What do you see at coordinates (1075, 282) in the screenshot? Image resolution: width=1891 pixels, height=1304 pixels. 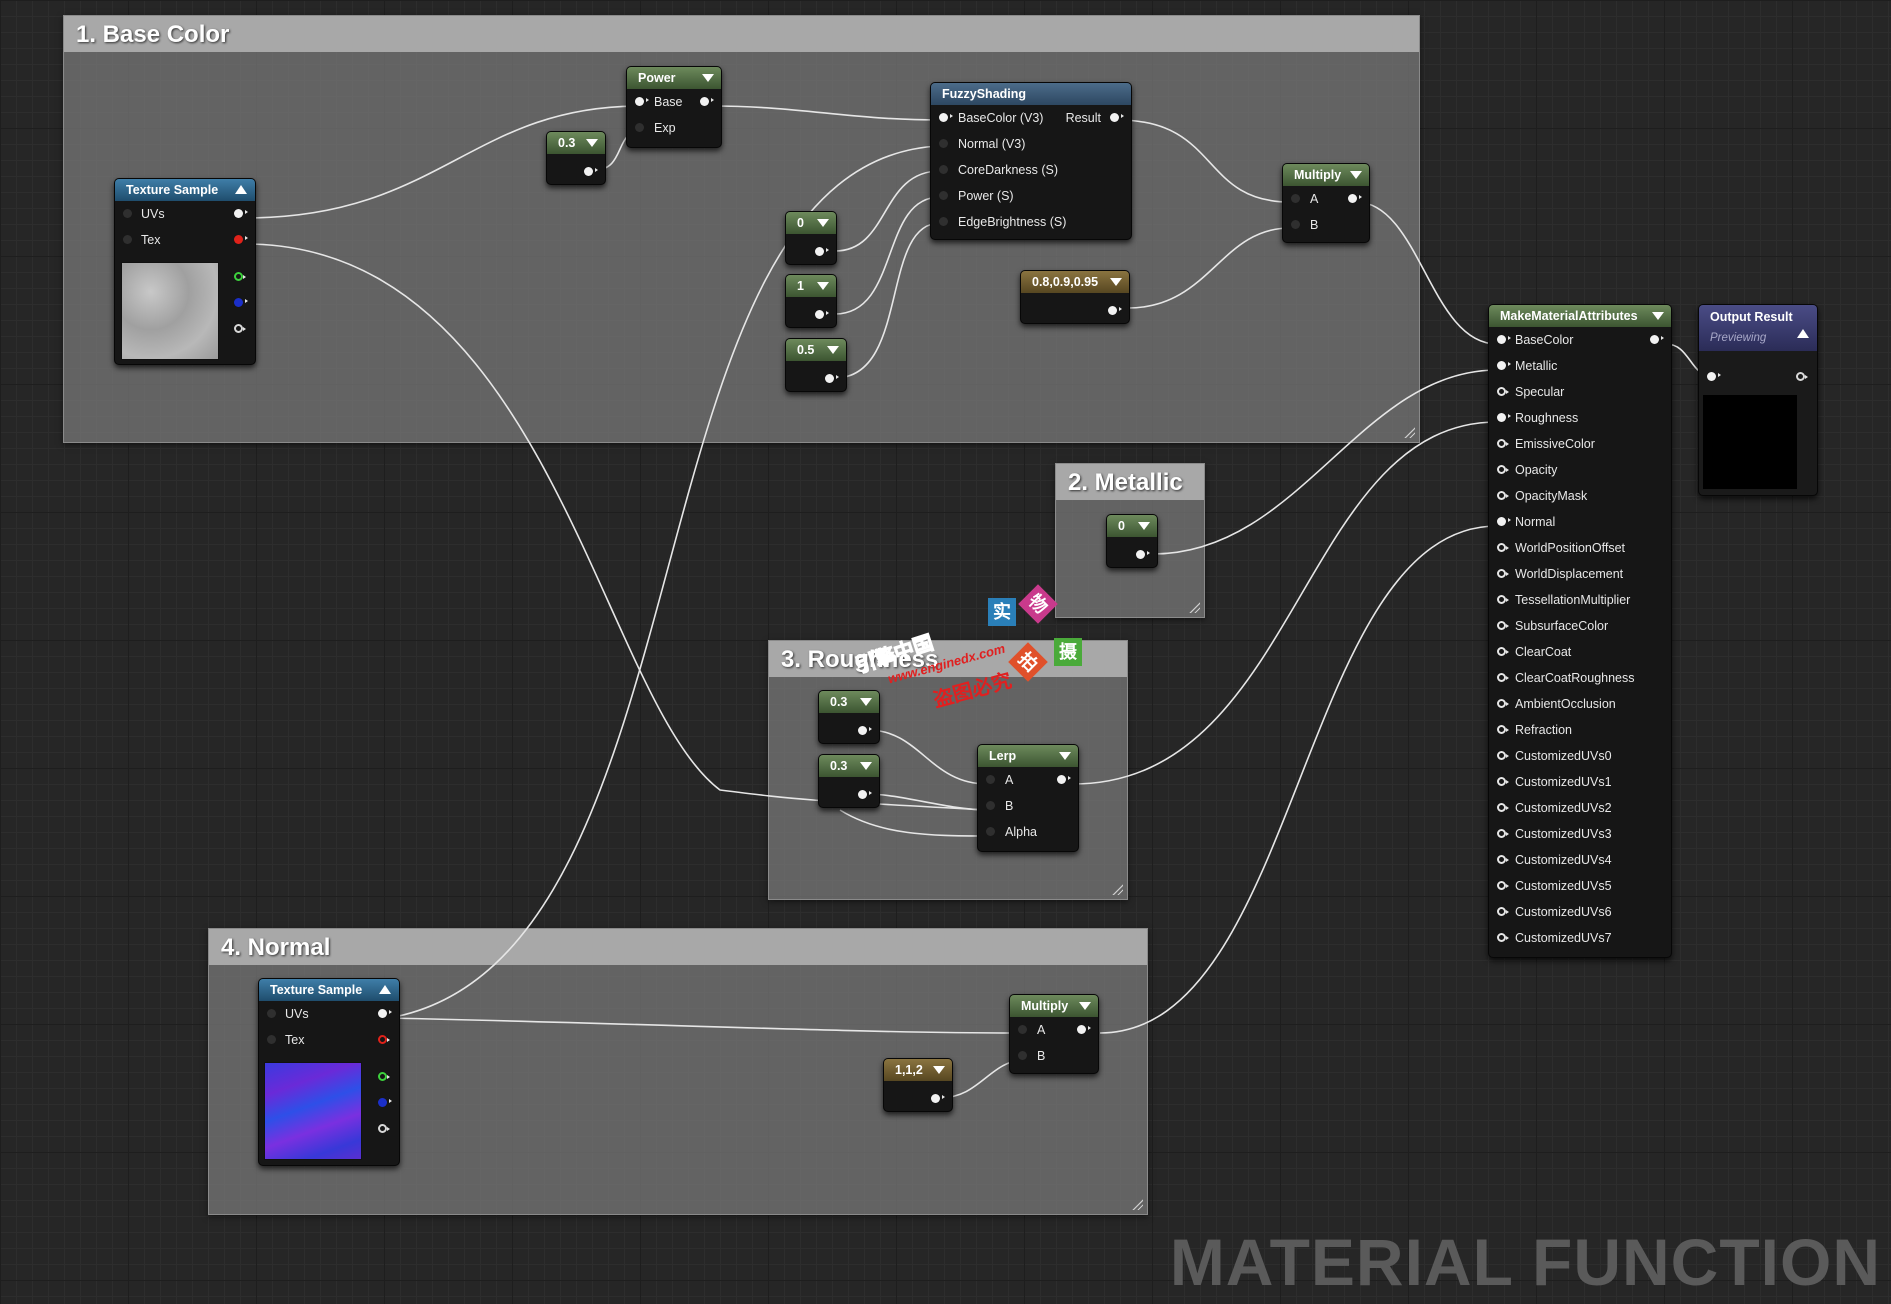 I see `node-header: 0.8,0.9,0.95` at bounding box center [1075, 282].